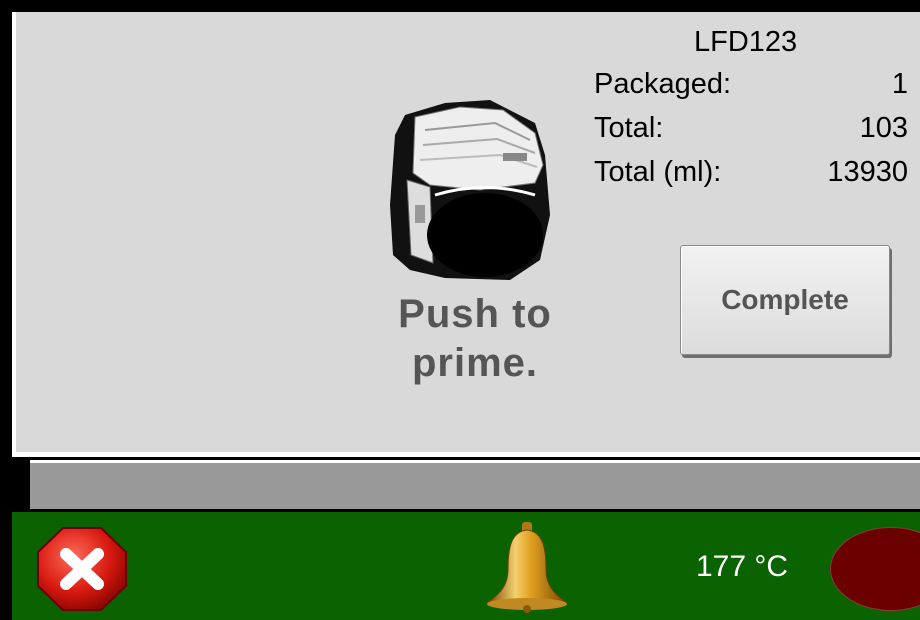 The width and height of the screenshot is (920, 620). Describe the element at coordinates (757, 176) in the screenshot. I see `total-ml-row: Total (ml): 13930` at that location.